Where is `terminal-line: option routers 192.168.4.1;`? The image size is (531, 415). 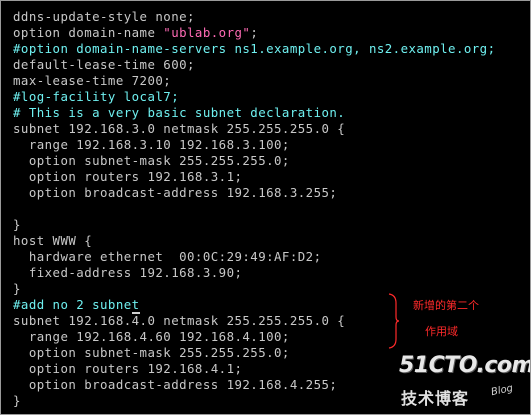 terminal-line: option routers 192.168.4.1; is located at coordinates (127, 369).